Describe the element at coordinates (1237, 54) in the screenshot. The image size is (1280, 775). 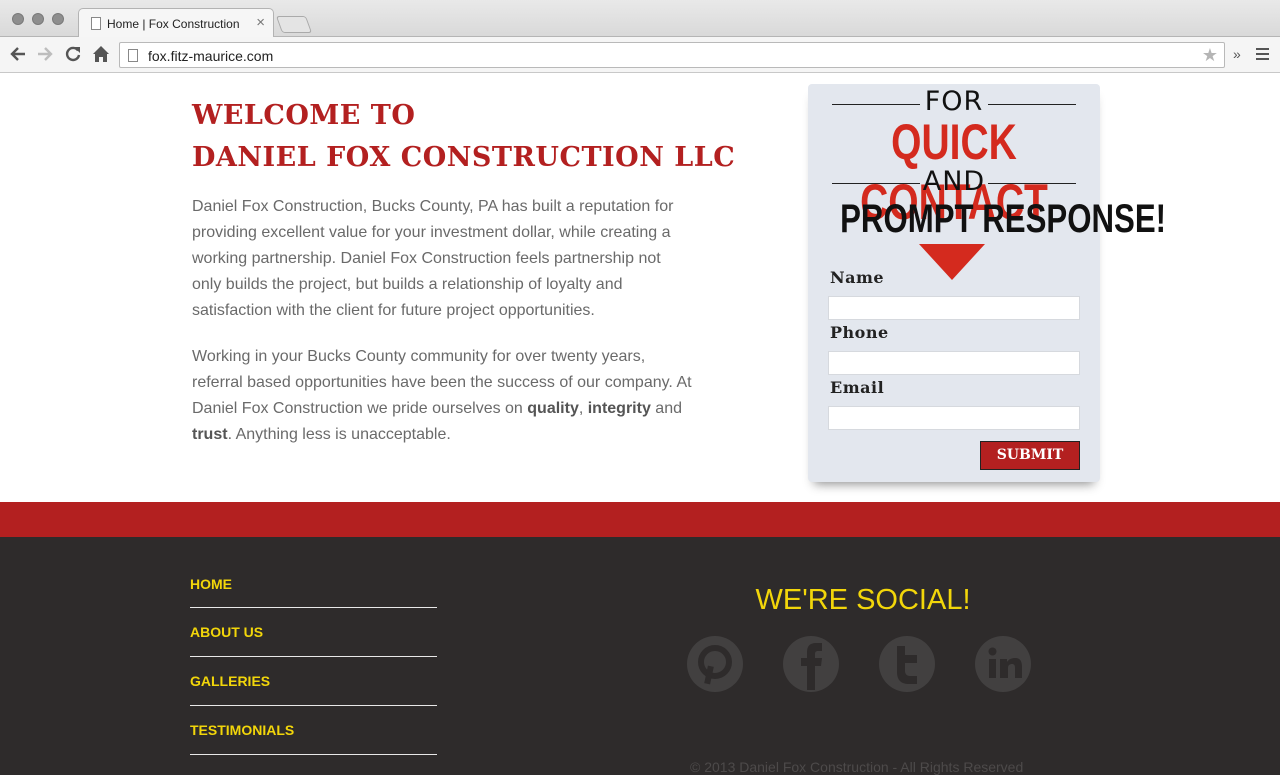
I see `extensions-overflow-icon: »` at that location.